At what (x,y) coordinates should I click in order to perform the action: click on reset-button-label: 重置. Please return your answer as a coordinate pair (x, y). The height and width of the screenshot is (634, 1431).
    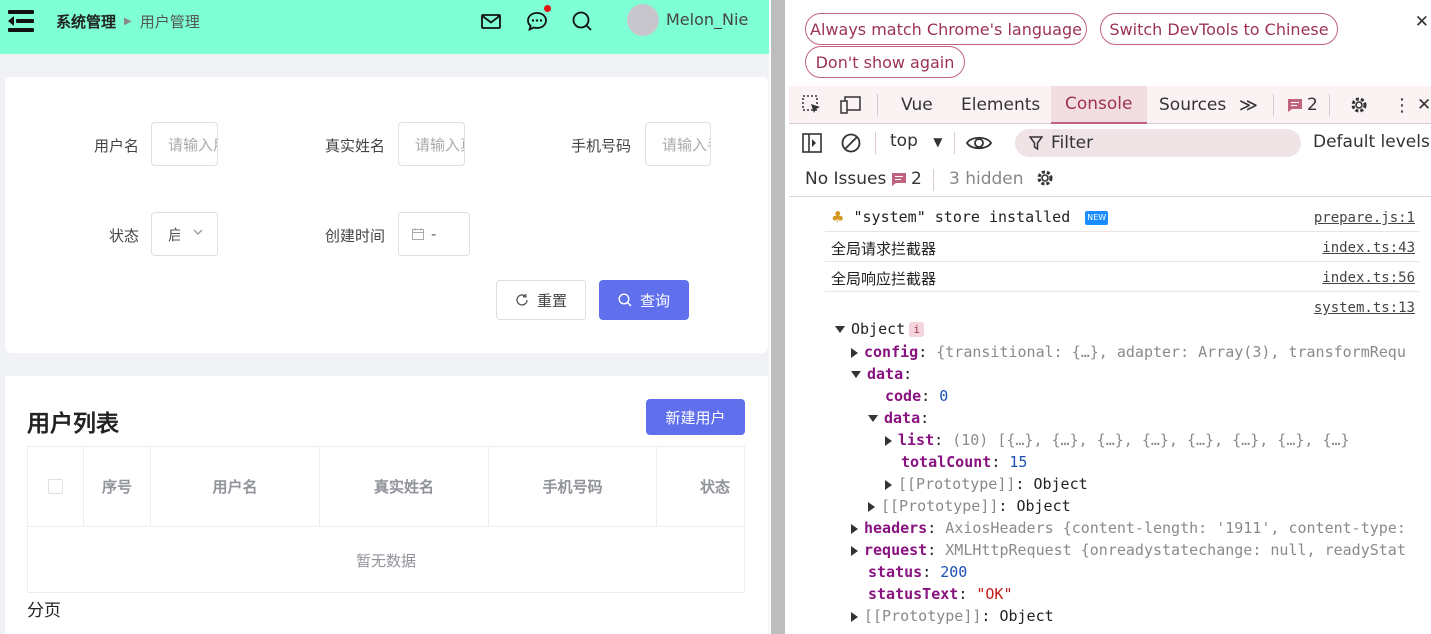
    Looking at the image, I should click on (551, 300).